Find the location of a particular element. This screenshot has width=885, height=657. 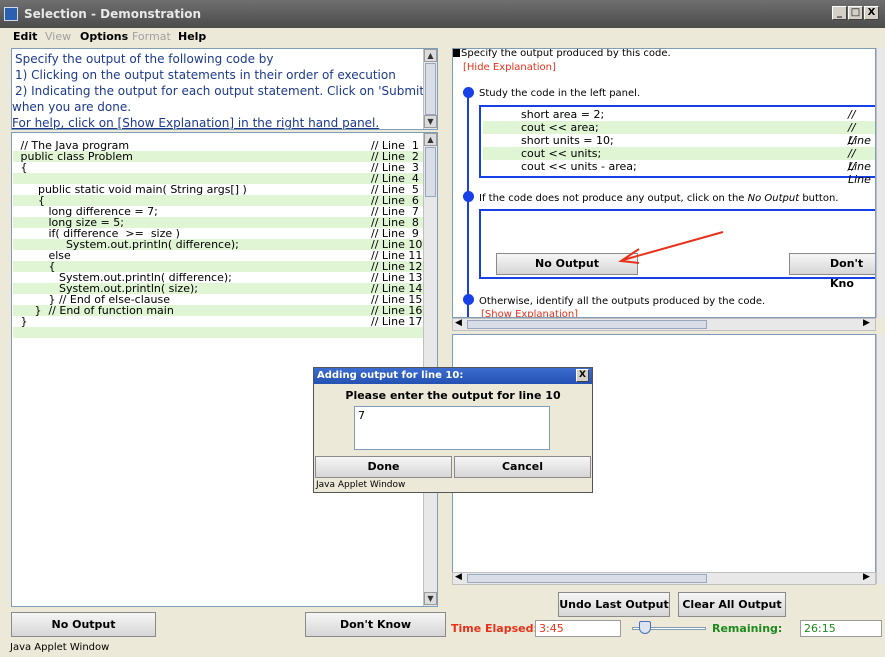

timeline-line is located at coordinates (468, 203).